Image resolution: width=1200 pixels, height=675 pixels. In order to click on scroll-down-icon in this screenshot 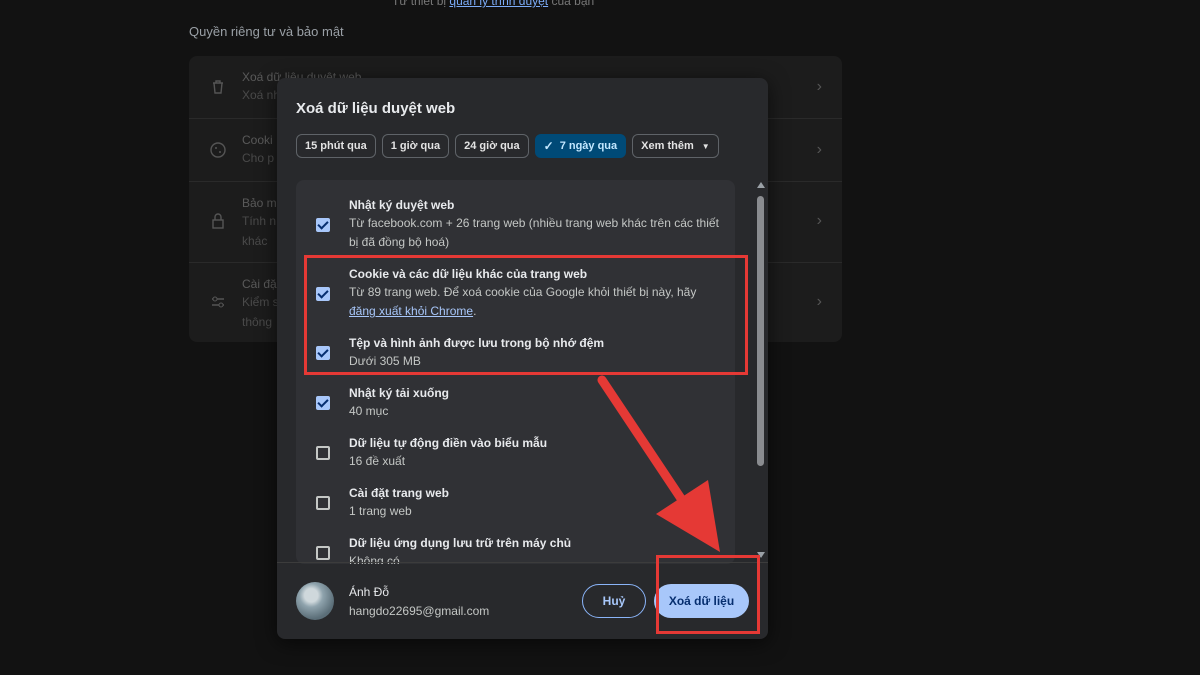, I will do `click(761, 555)`.